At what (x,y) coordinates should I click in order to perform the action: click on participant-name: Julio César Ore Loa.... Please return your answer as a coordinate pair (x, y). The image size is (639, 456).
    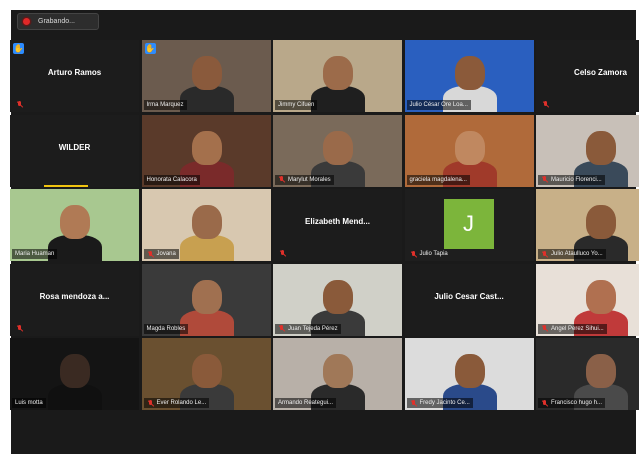
    Looking at the image, I should click on (438, 105).